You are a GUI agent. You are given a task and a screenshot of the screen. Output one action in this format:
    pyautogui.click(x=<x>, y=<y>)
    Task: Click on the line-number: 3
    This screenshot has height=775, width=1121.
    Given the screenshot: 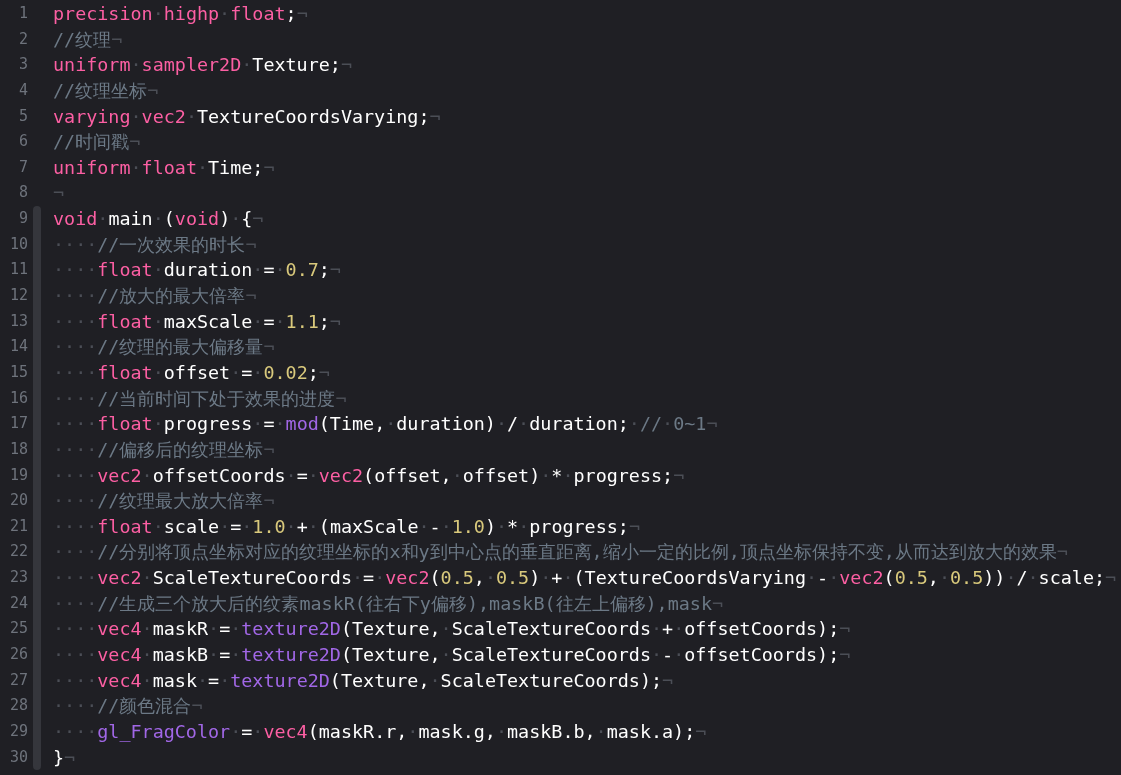 What is the action you would take?
    pyautogui.click(x=22, y=65)
    